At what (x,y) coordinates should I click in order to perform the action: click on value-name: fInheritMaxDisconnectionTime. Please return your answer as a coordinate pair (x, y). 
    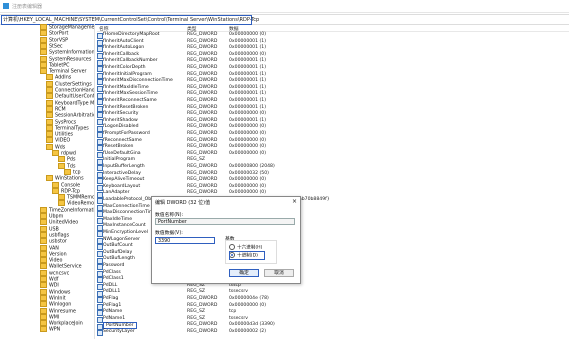
    Looking at the image, I should click on (138, 81).